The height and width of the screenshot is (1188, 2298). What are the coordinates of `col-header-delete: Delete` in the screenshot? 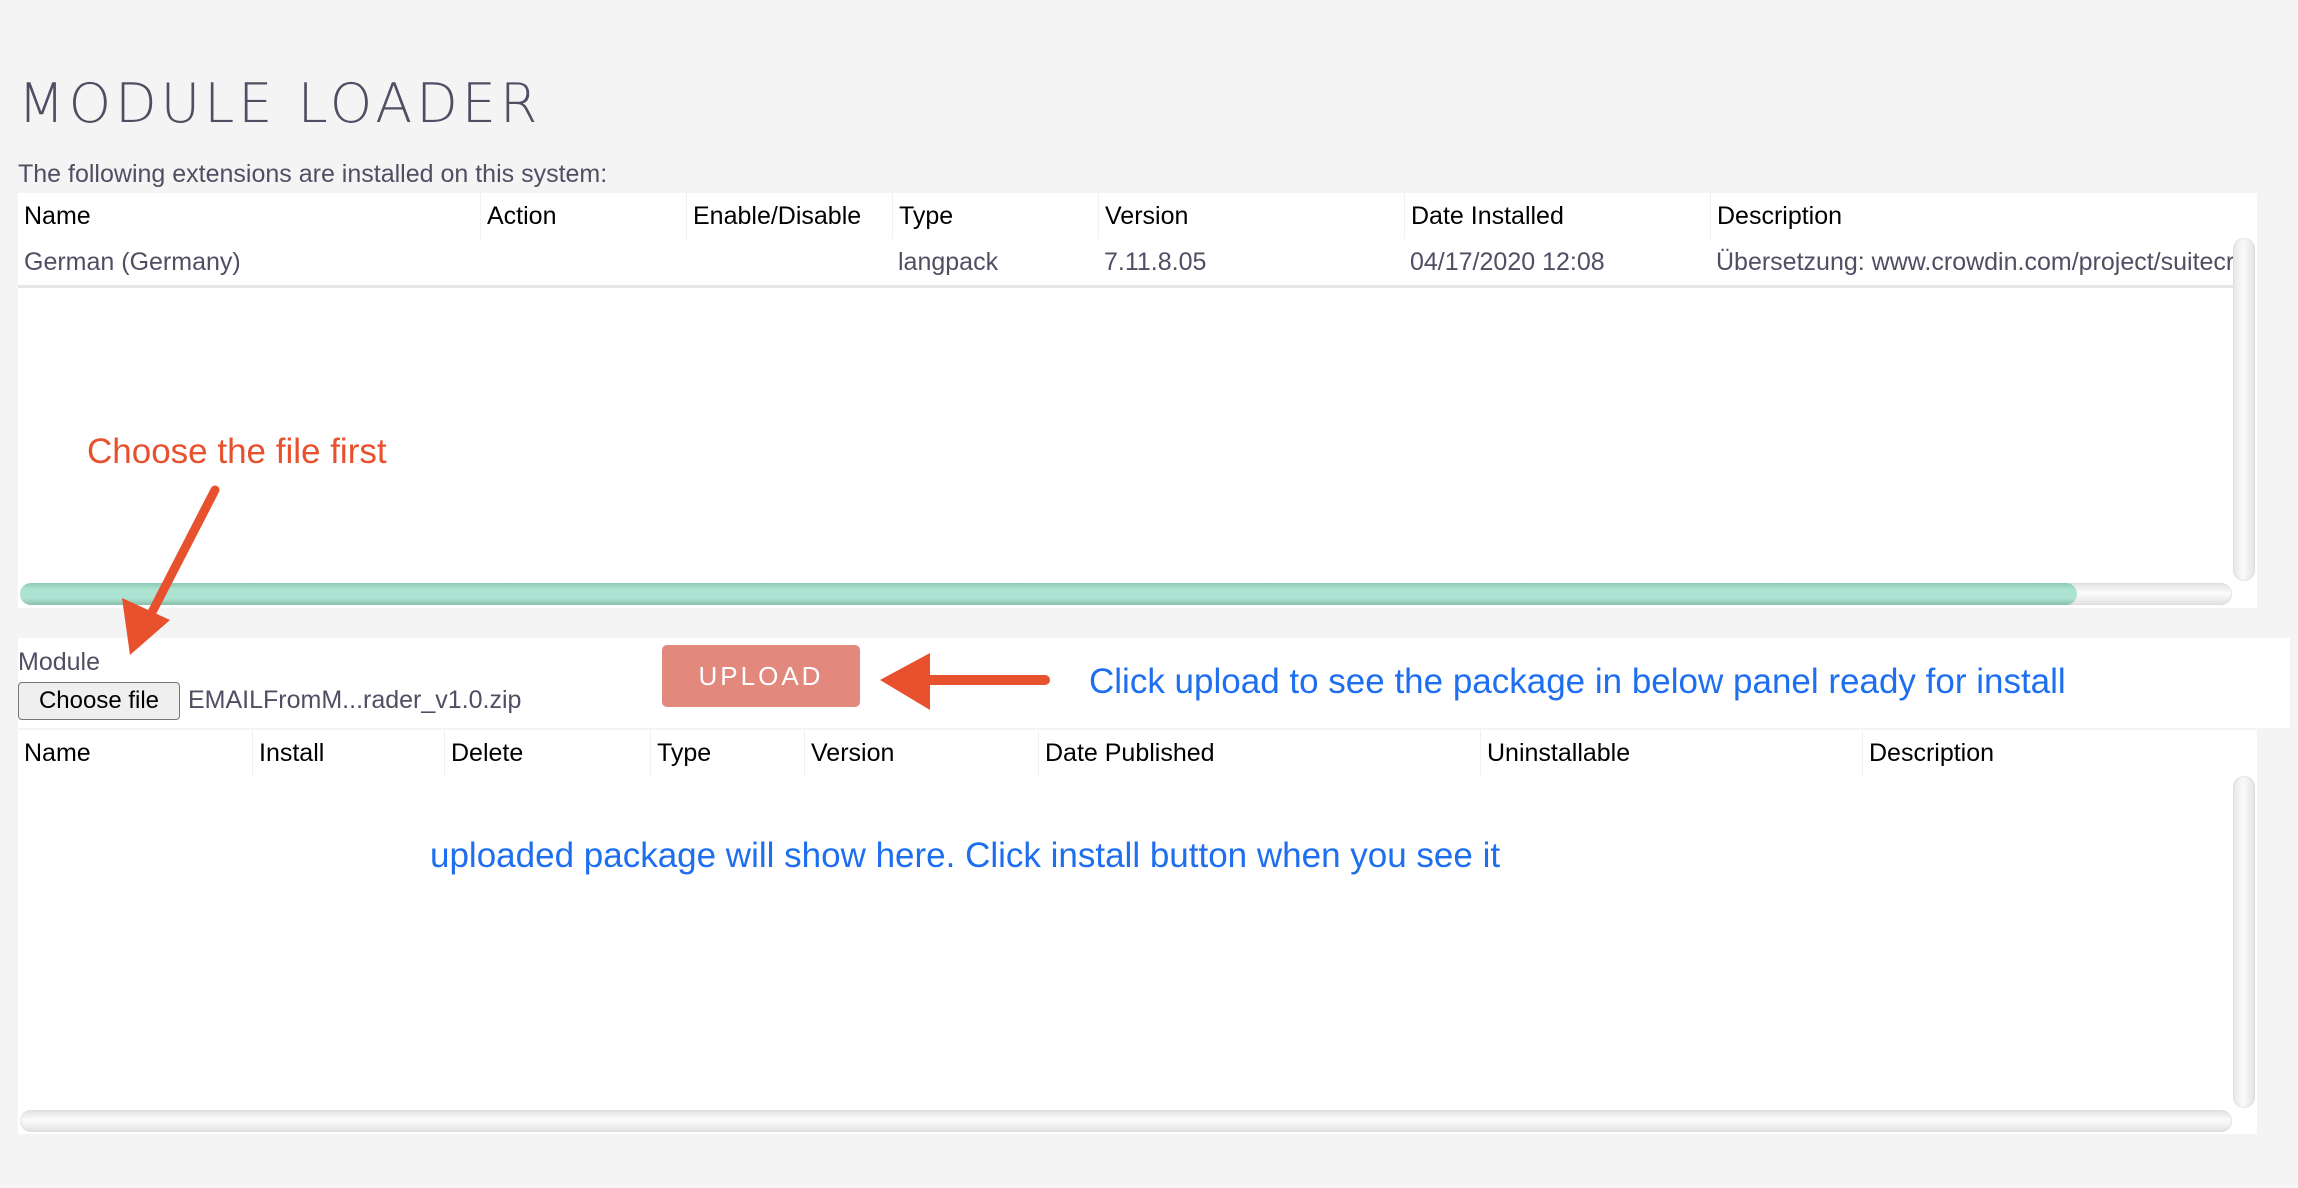 It's located at (547, 753).